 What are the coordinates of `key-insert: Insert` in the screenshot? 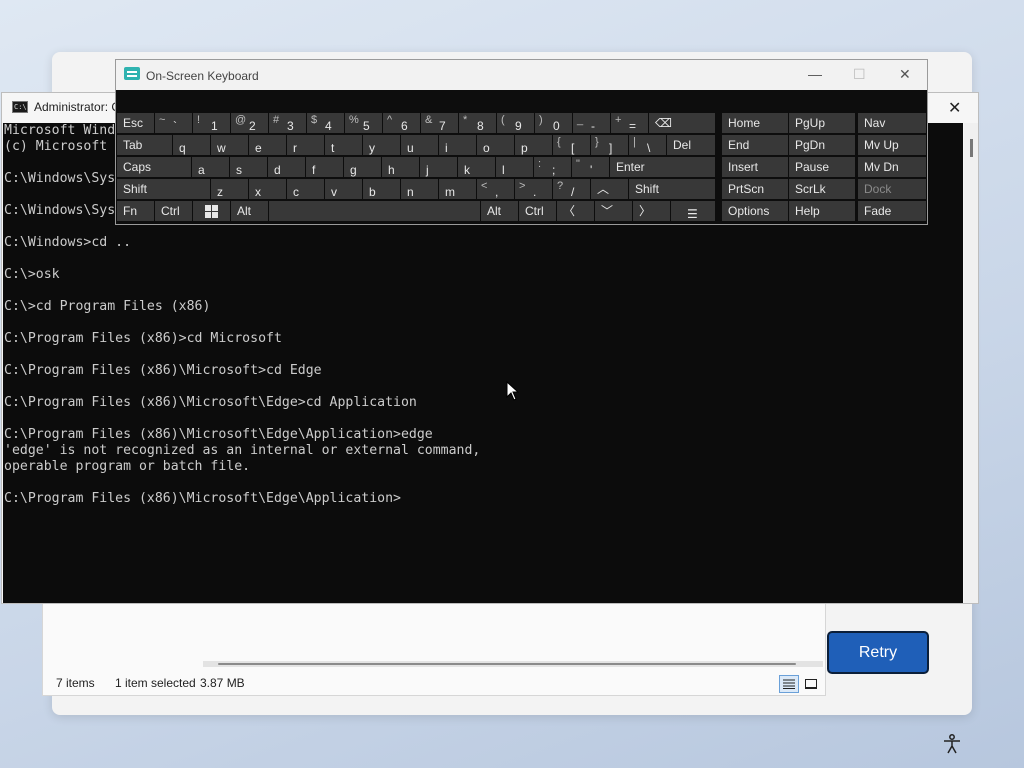 It's located at (755, 167).